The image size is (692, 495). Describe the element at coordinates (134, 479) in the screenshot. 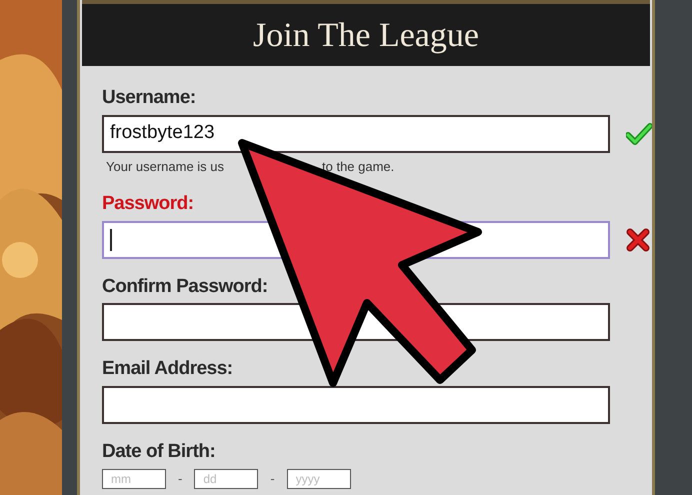

I see `date-input: mm` at that location.